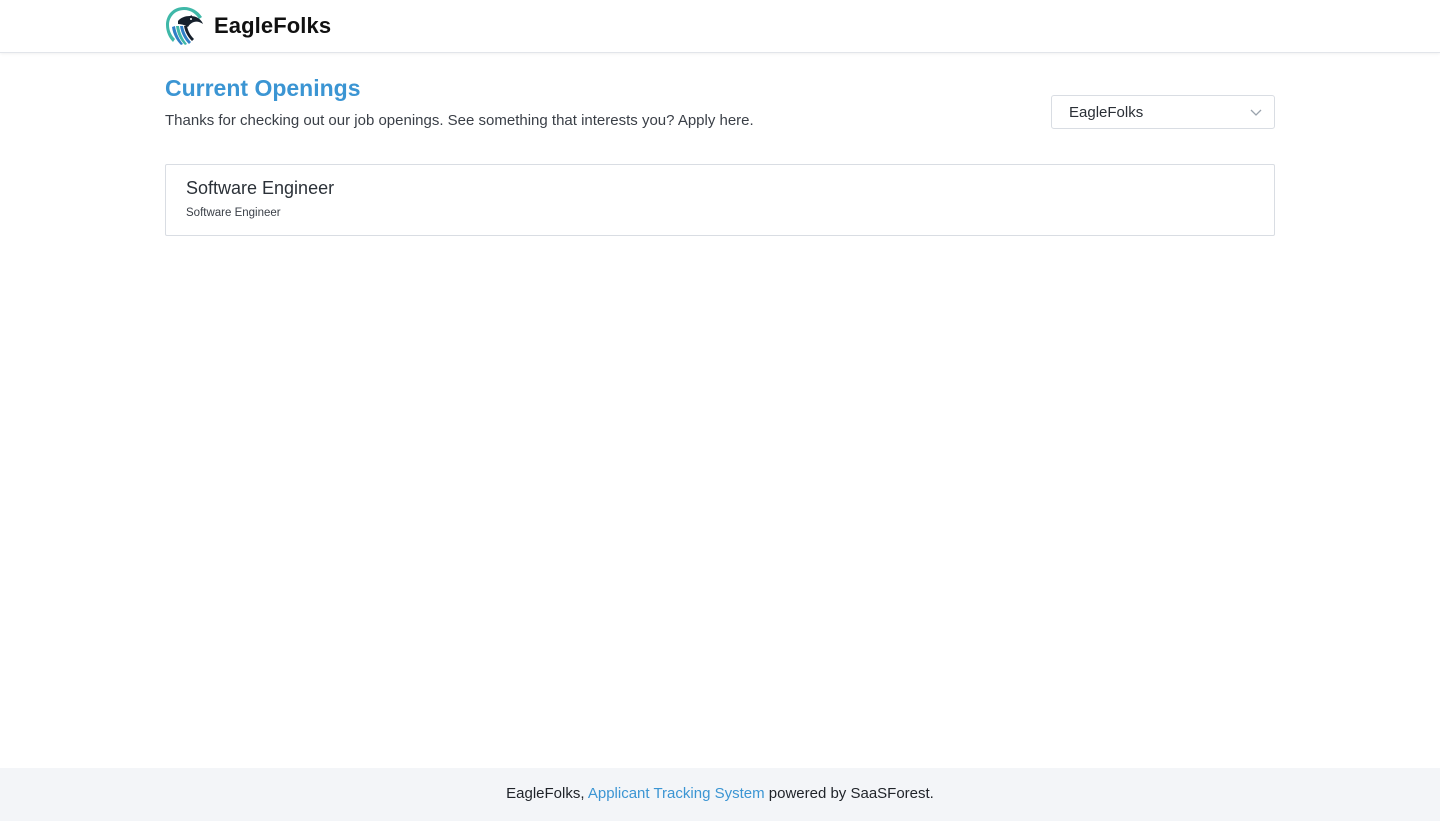 This screenshot has width=1440, height=821. What do you see at coordinates (1163, 112) in the screenshot?
I see `company-select: EagleFolks` at bounding box center [1163, 112].